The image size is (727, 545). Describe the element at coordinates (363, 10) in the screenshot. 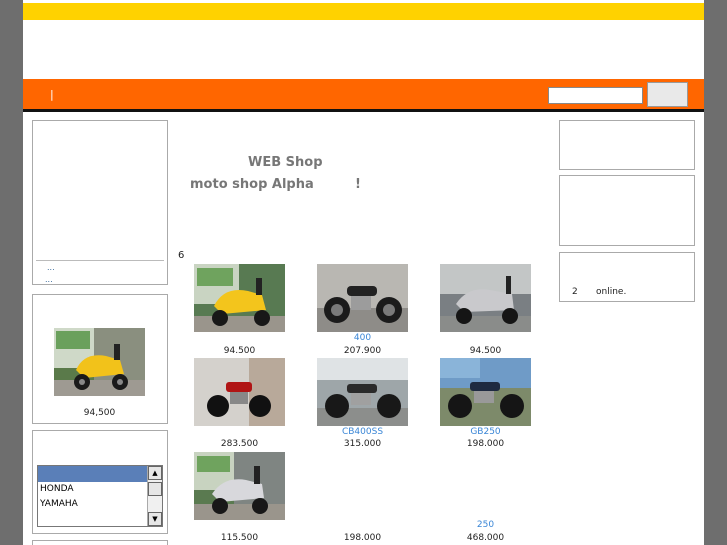

I see `top-banner-bar` at that location.